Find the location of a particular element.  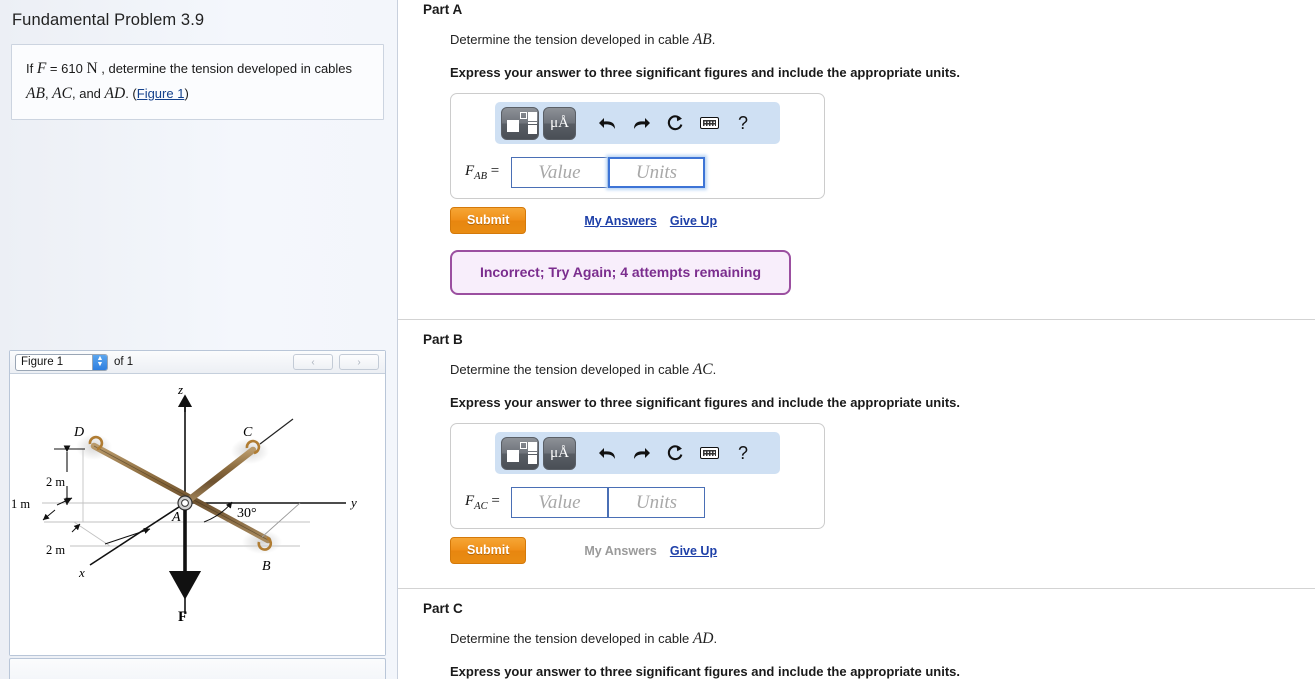

symbol-AD: AD is located at coordinates (115, 94).